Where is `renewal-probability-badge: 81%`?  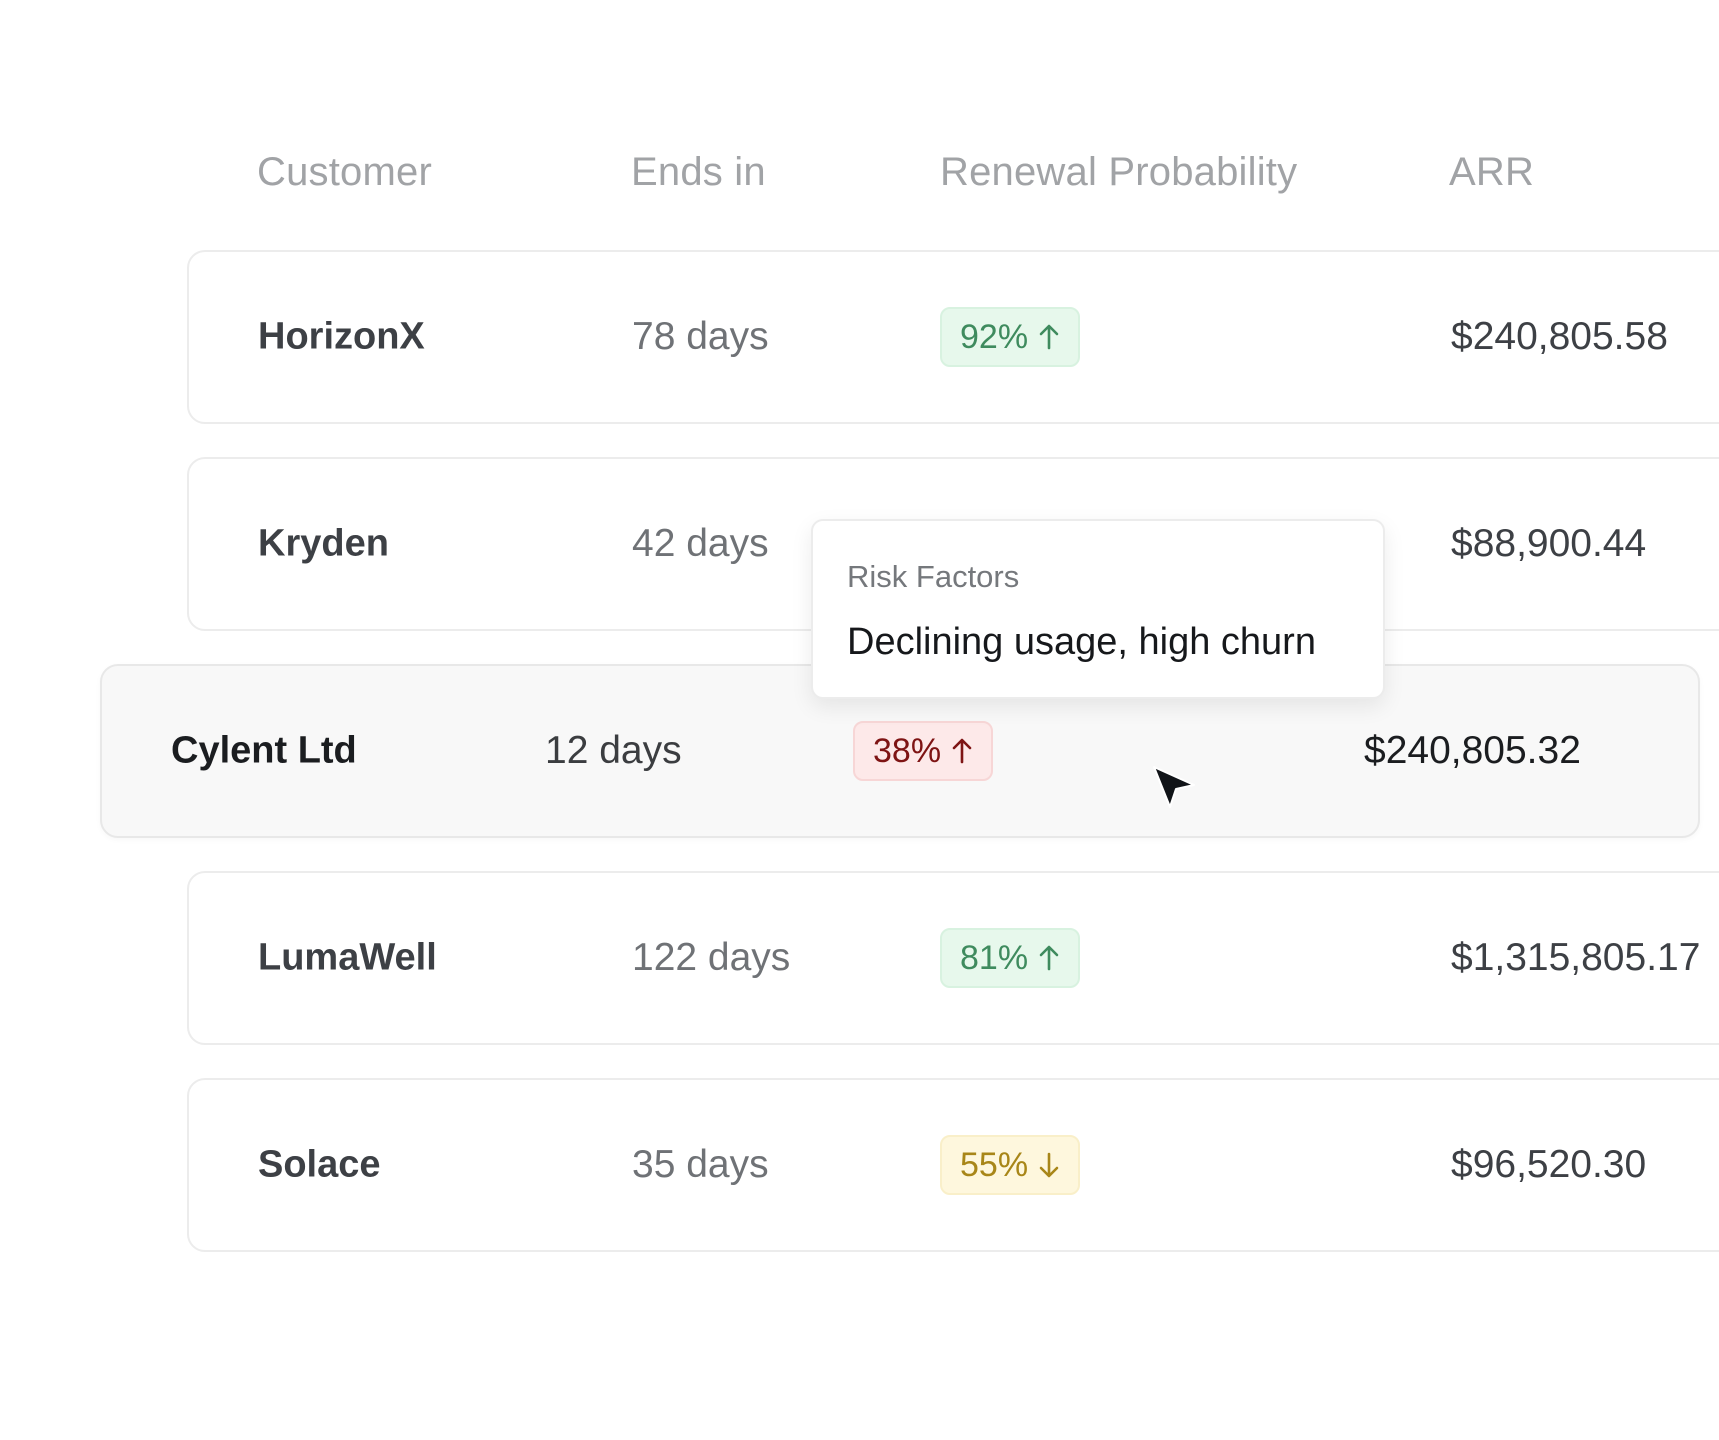
renewal-probability-badge: 81% is located at coordinates (1010, 958).